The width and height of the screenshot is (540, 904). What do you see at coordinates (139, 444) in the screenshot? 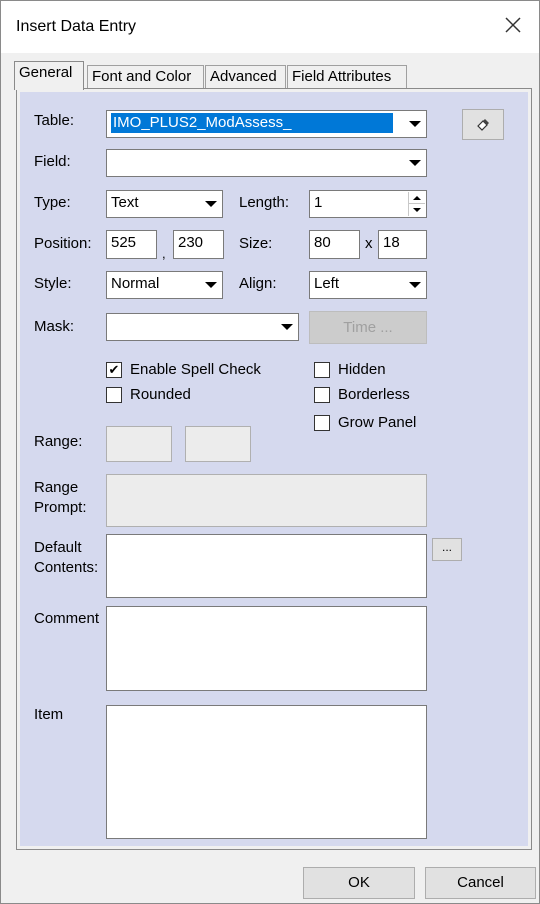
I see `range-min-input` at bounding box center [139, 444].